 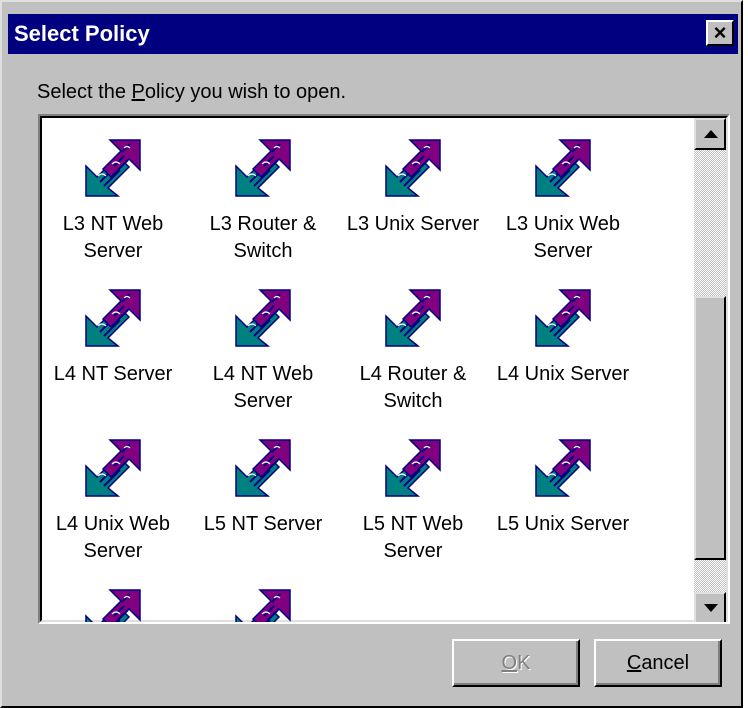 I want to click on policy-item: L4 Unix Server, so click(x=563, y=337).